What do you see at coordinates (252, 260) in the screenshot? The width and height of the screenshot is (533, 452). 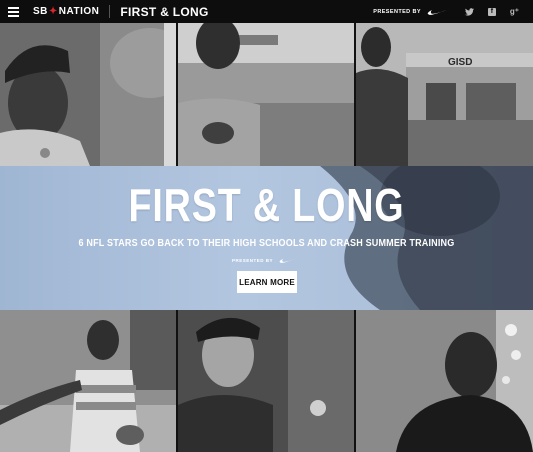 I see `hero-presented-label: PRESENTED BY` at bounding box center [252, 260].